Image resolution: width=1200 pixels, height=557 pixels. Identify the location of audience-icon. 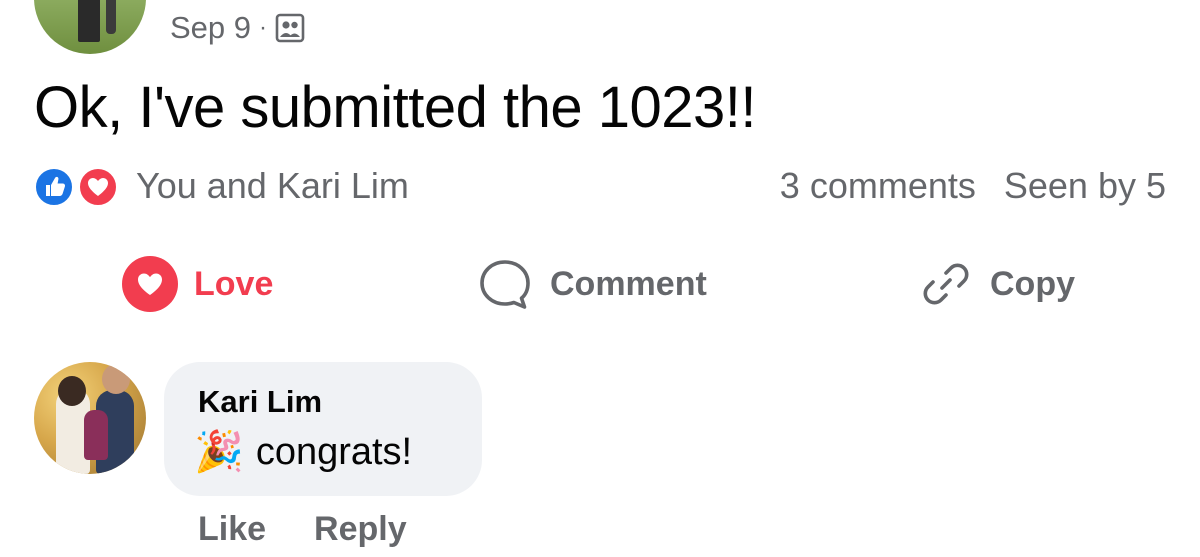
(290, 28).